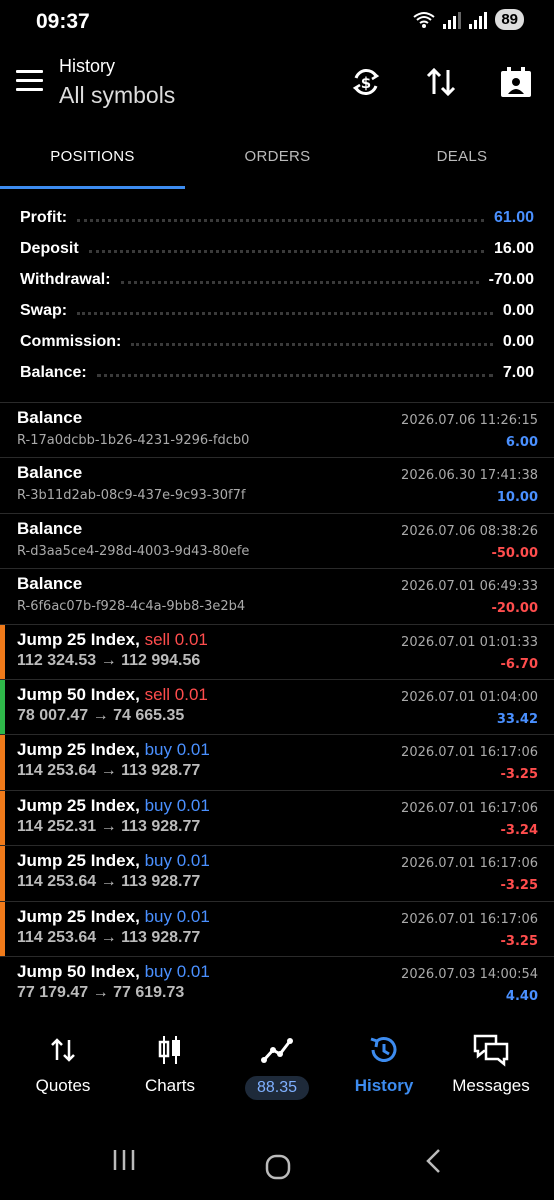 This screenshot has width=554, height=1200. What do you see at coordinates (514, 553) in the screenshot?
I see `profit-amount: -50.00` at bounding box center [514, 553].